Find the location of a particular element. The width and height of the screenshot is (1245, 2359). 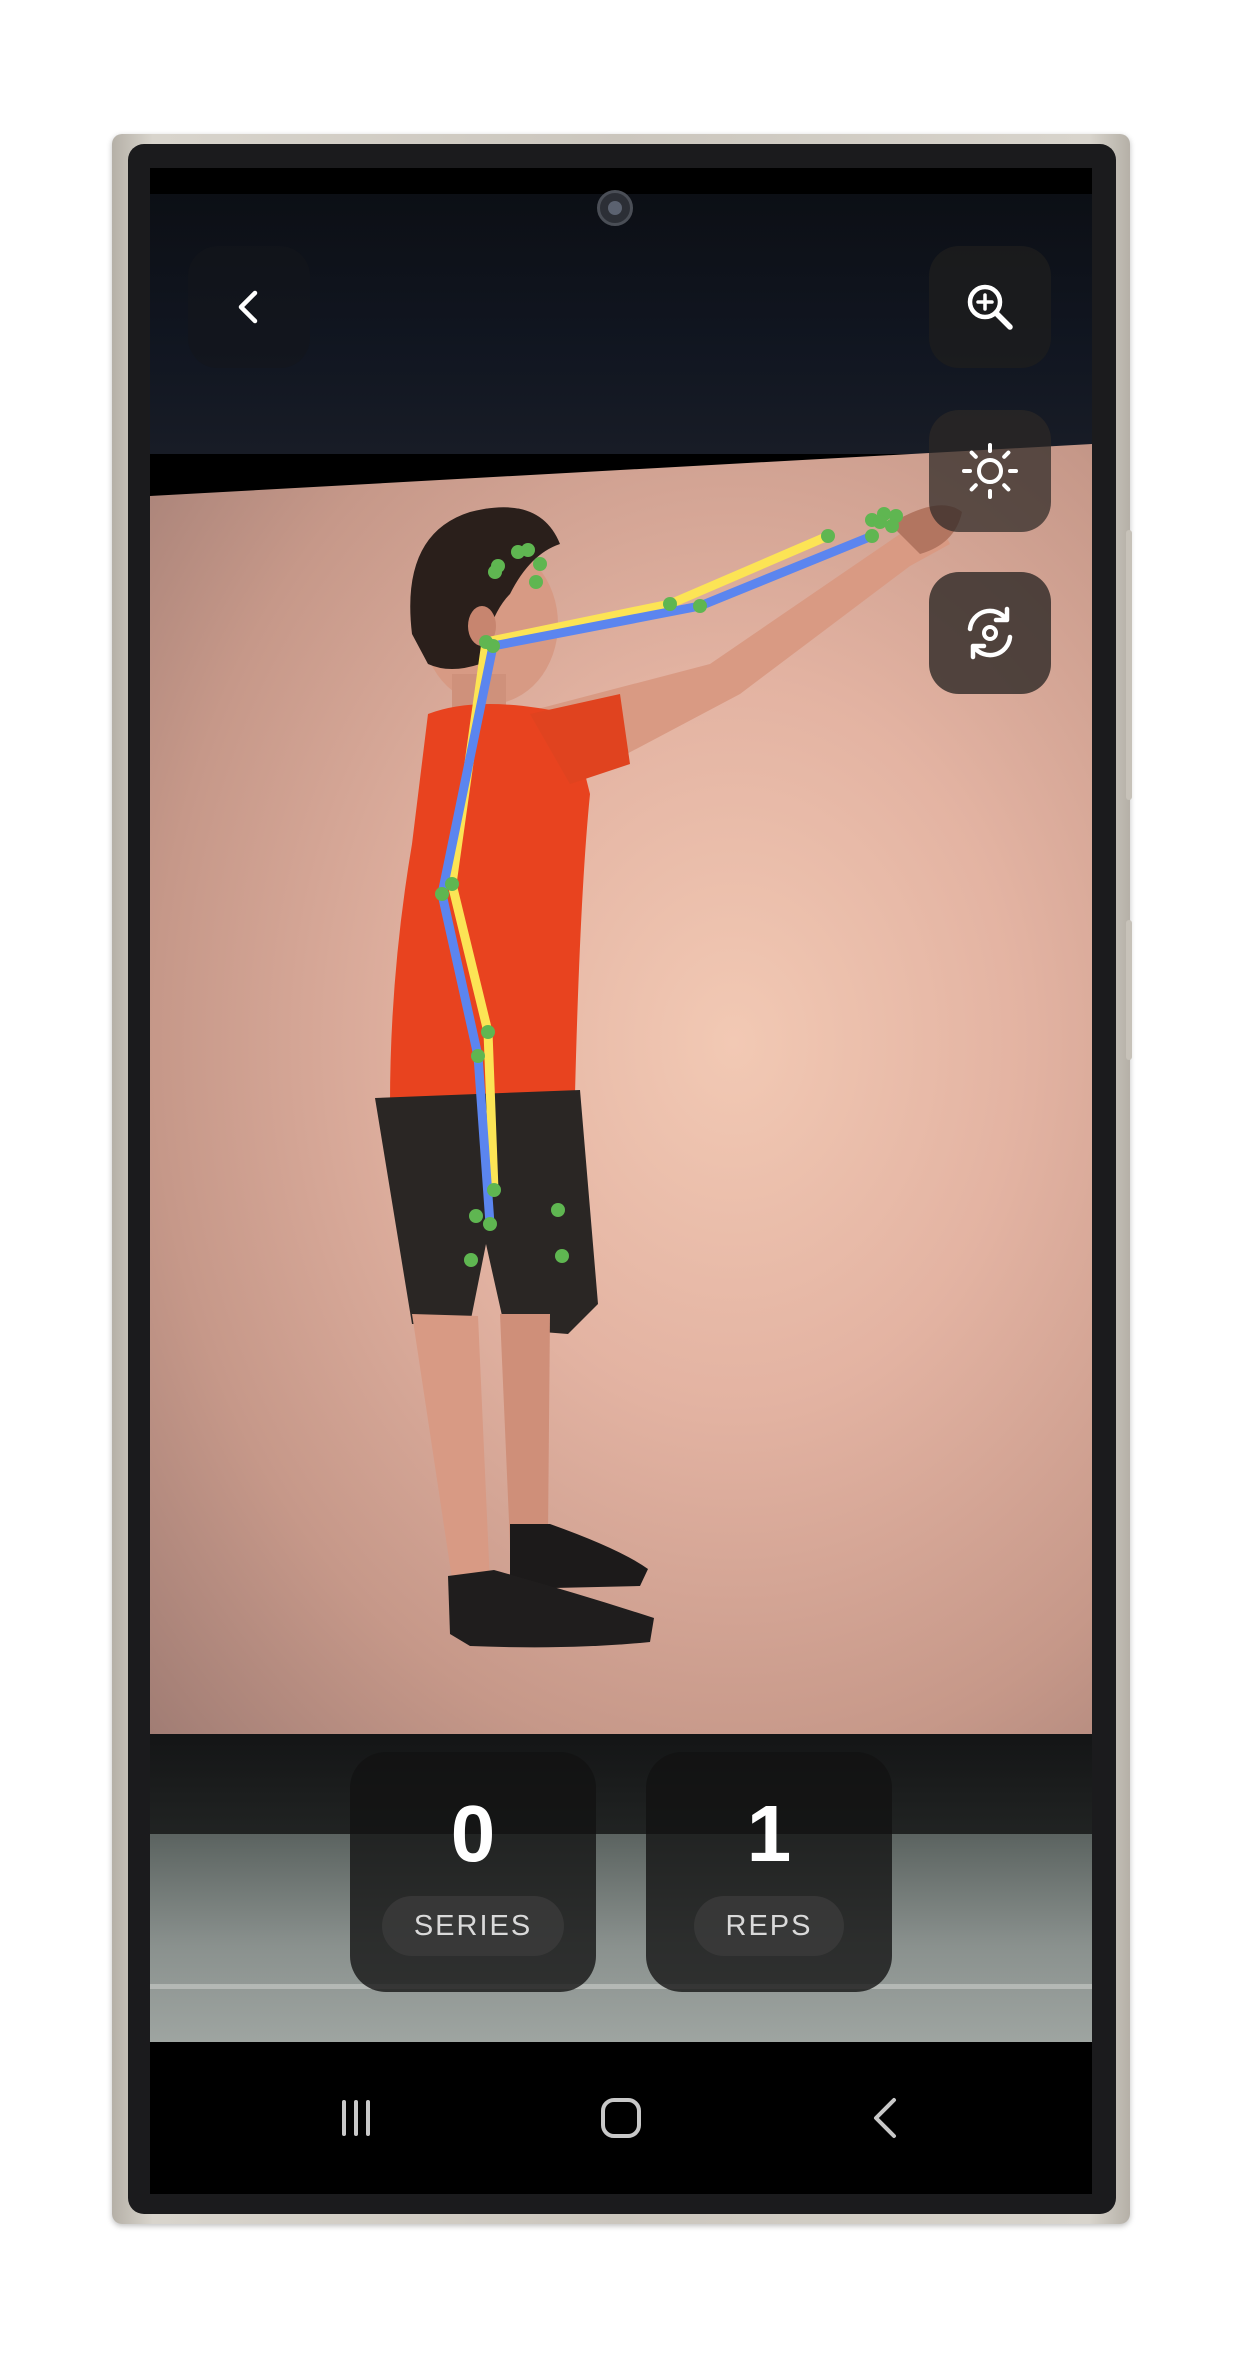

brightness-icon is located at coordinates (990, 471).